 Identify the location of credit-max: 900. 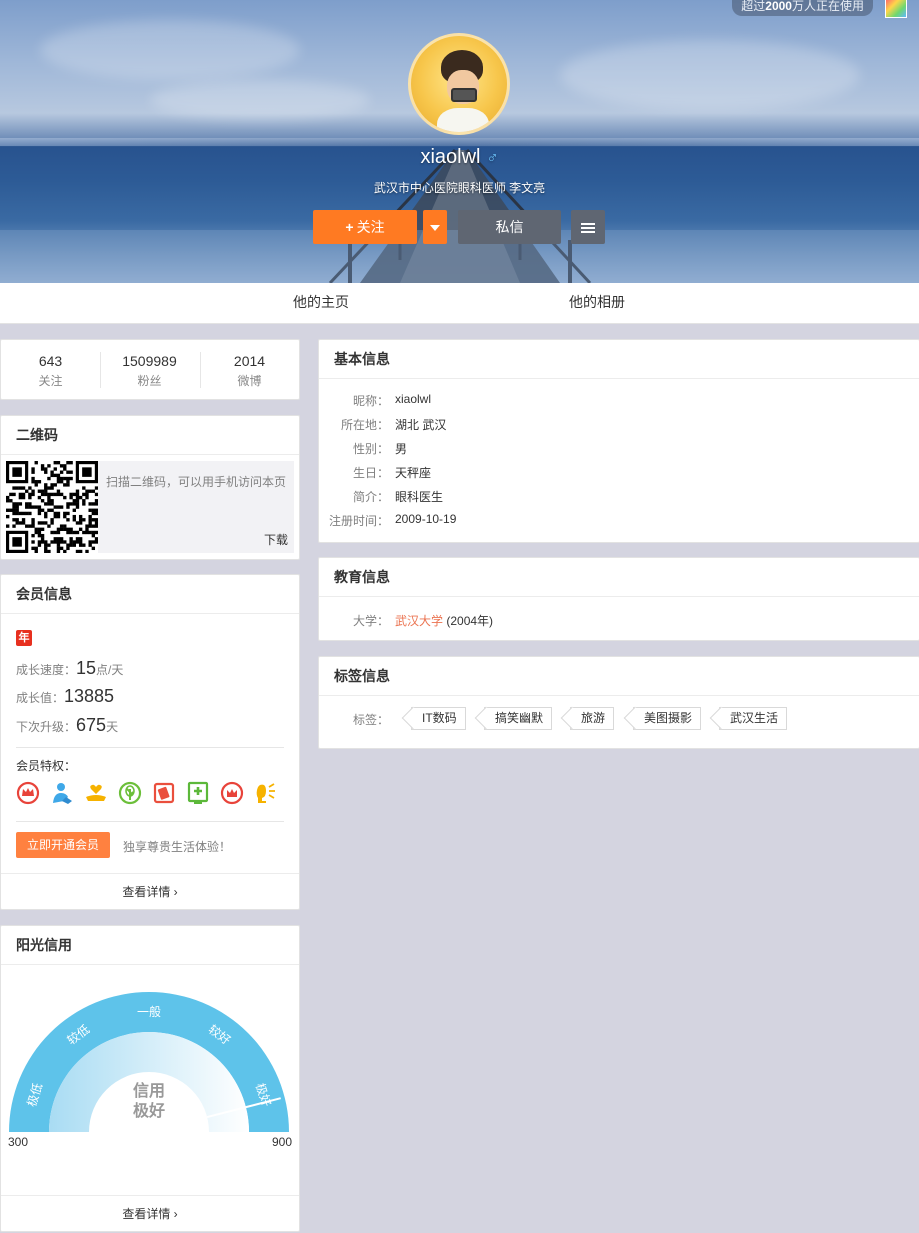
(282, 1142).